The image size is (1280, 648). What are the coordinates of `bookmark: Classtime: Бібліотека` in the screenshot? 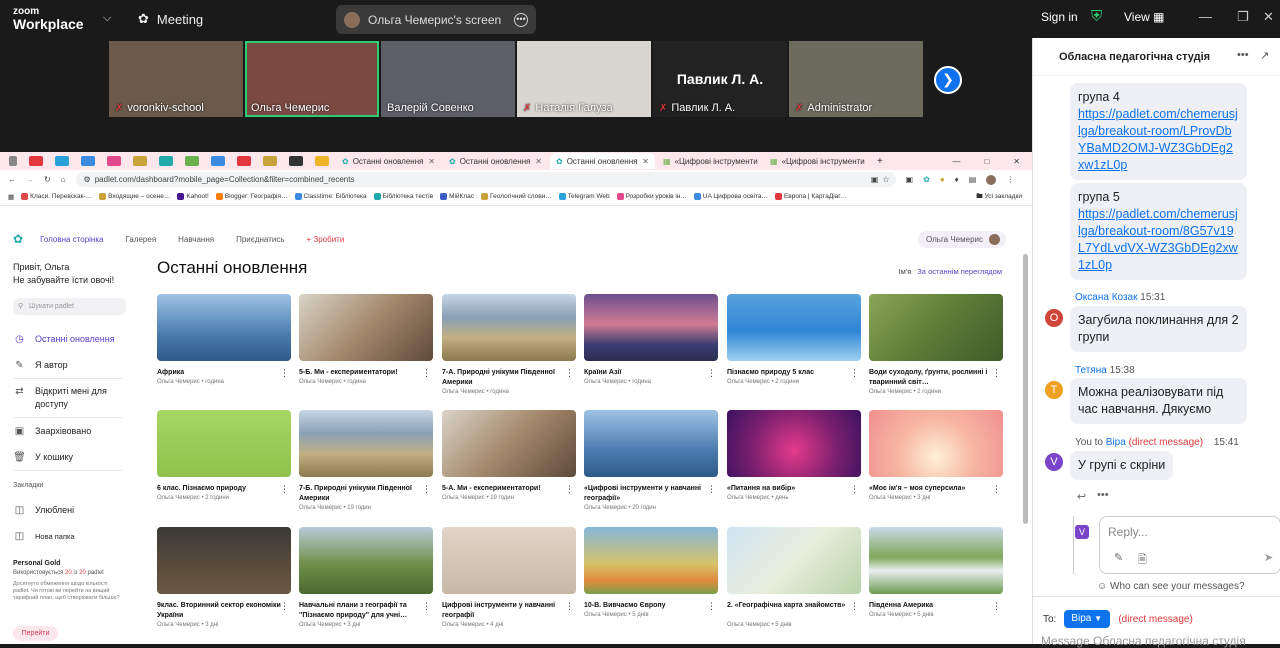 It's located at (331, 196).